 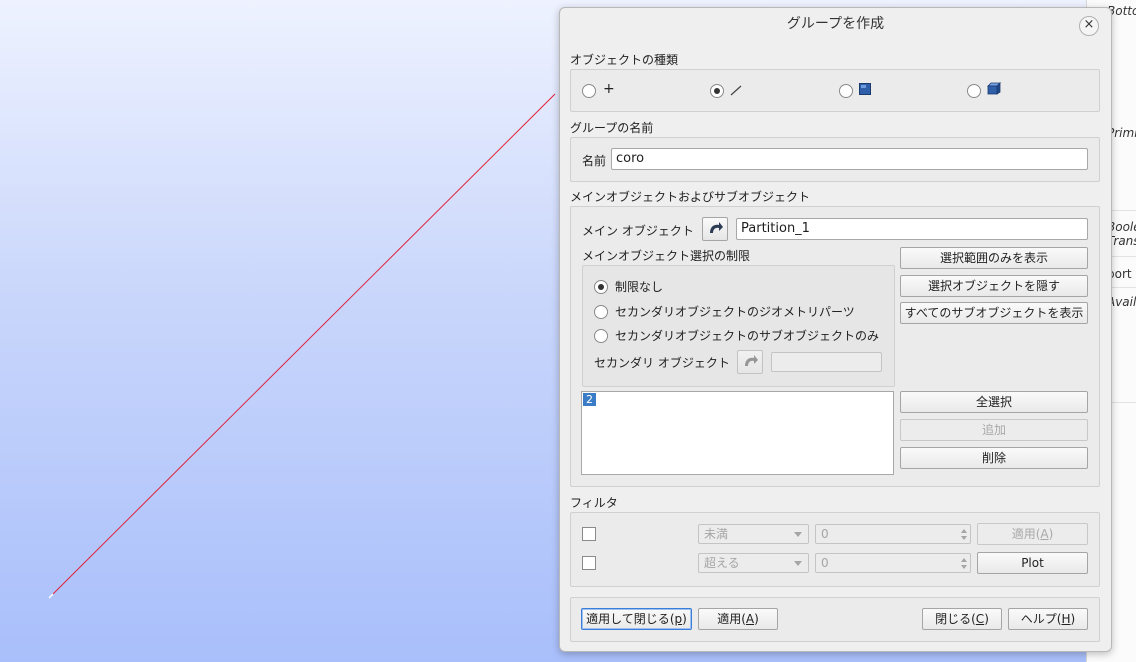 What do you see at coordinates (589, 399) in the screenshot?
I see `list-item: 2` at bounding box center [589, 399].